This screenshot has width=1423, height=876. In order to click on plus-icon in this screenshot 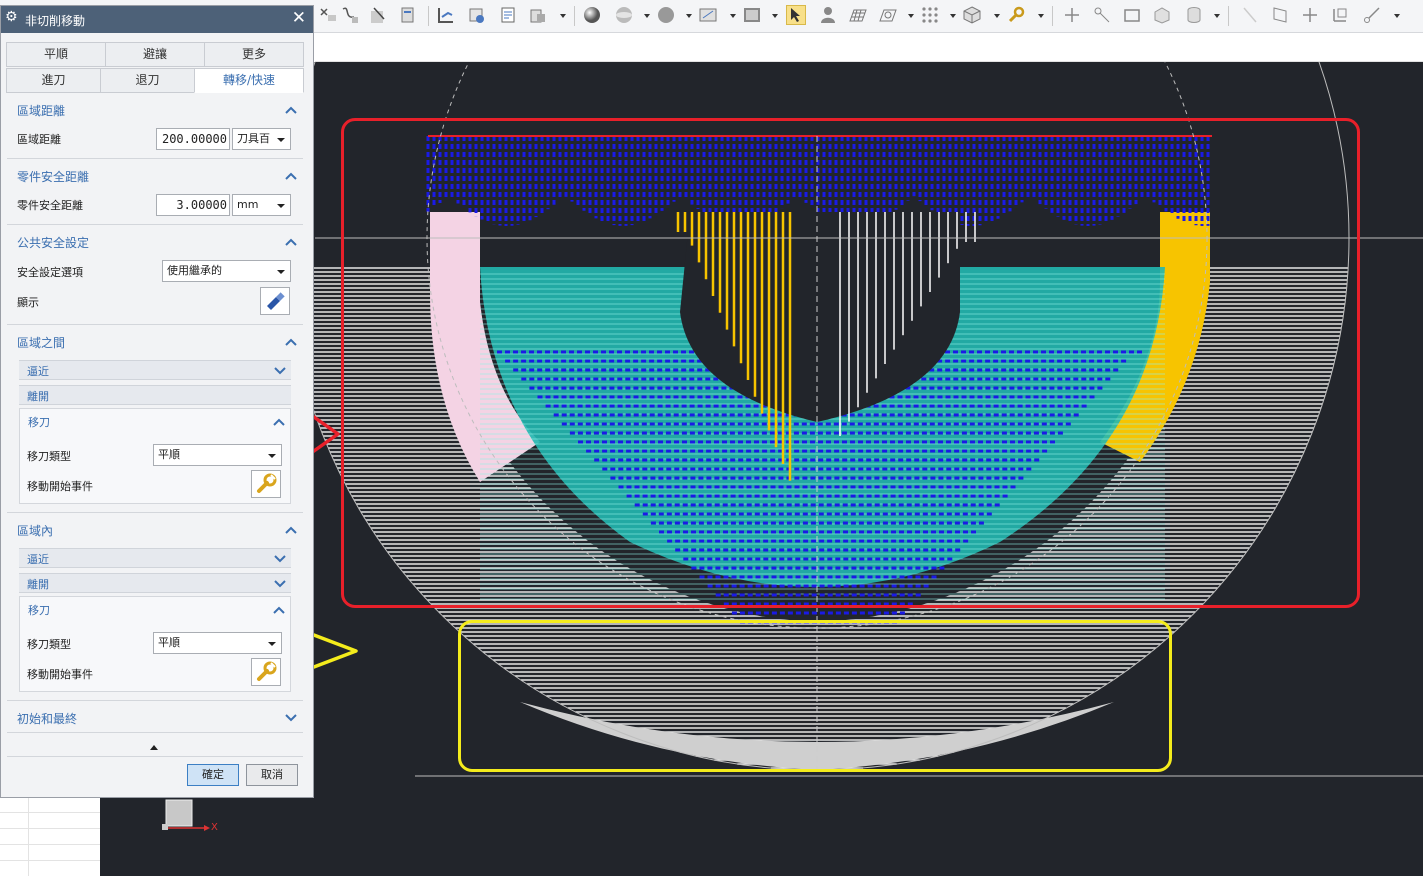, I will do `click(1072, 15)`.